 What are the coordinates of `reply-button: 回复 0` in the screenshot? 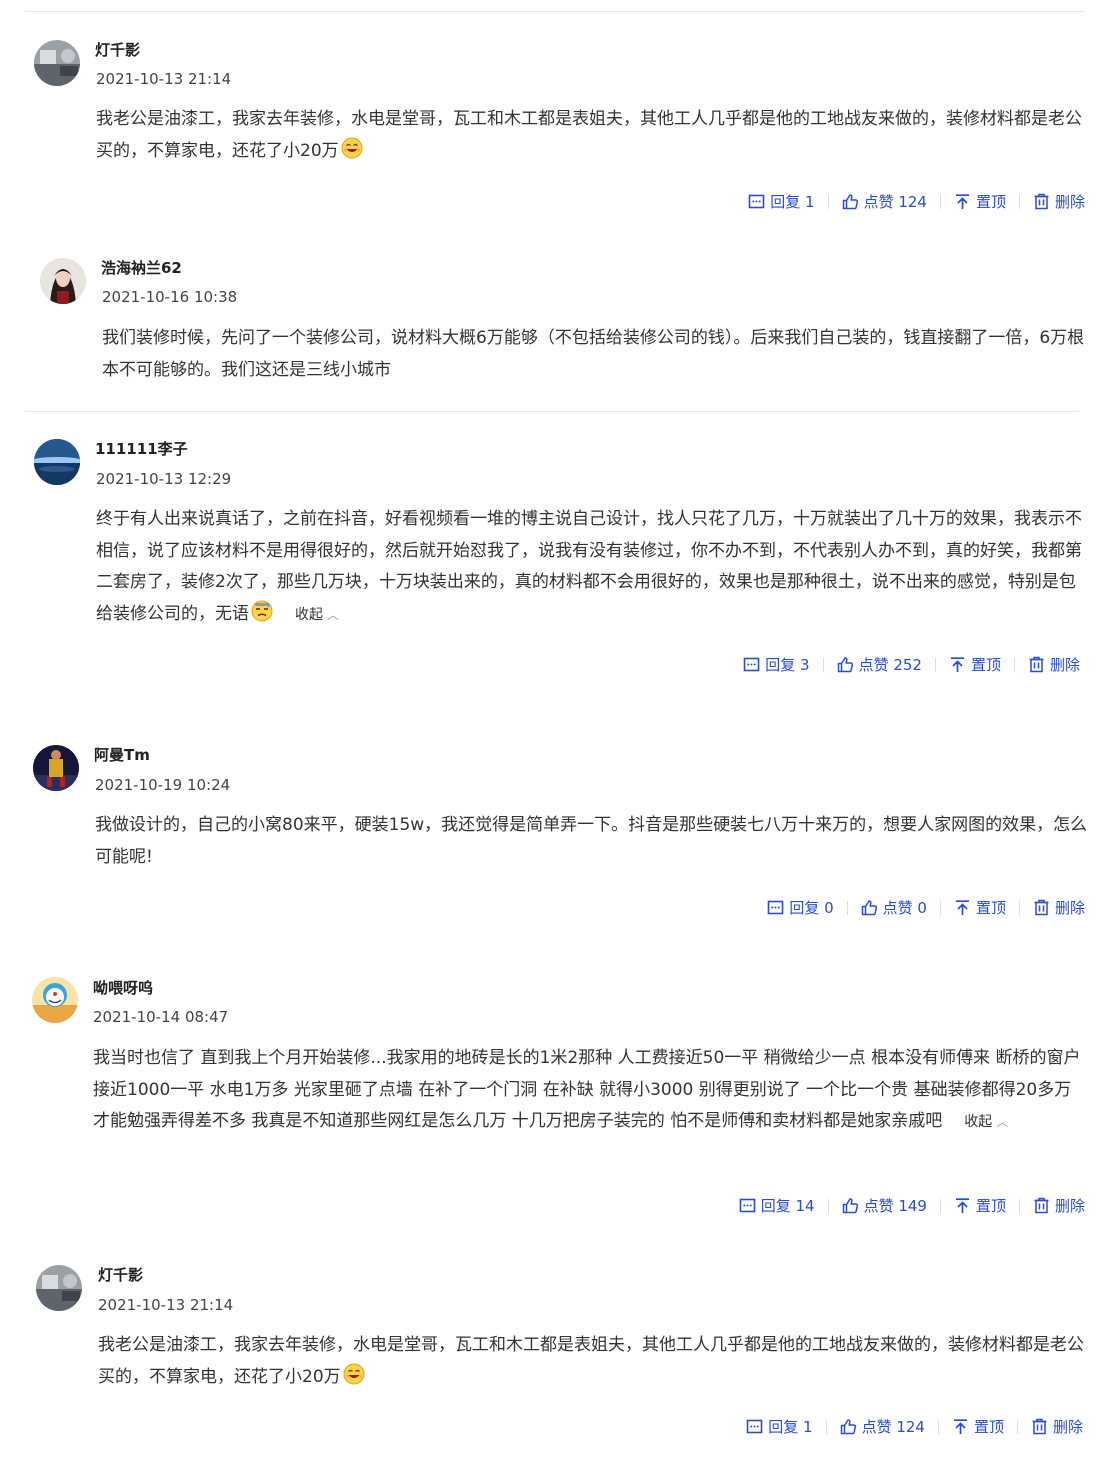 It's located at (800, 907).